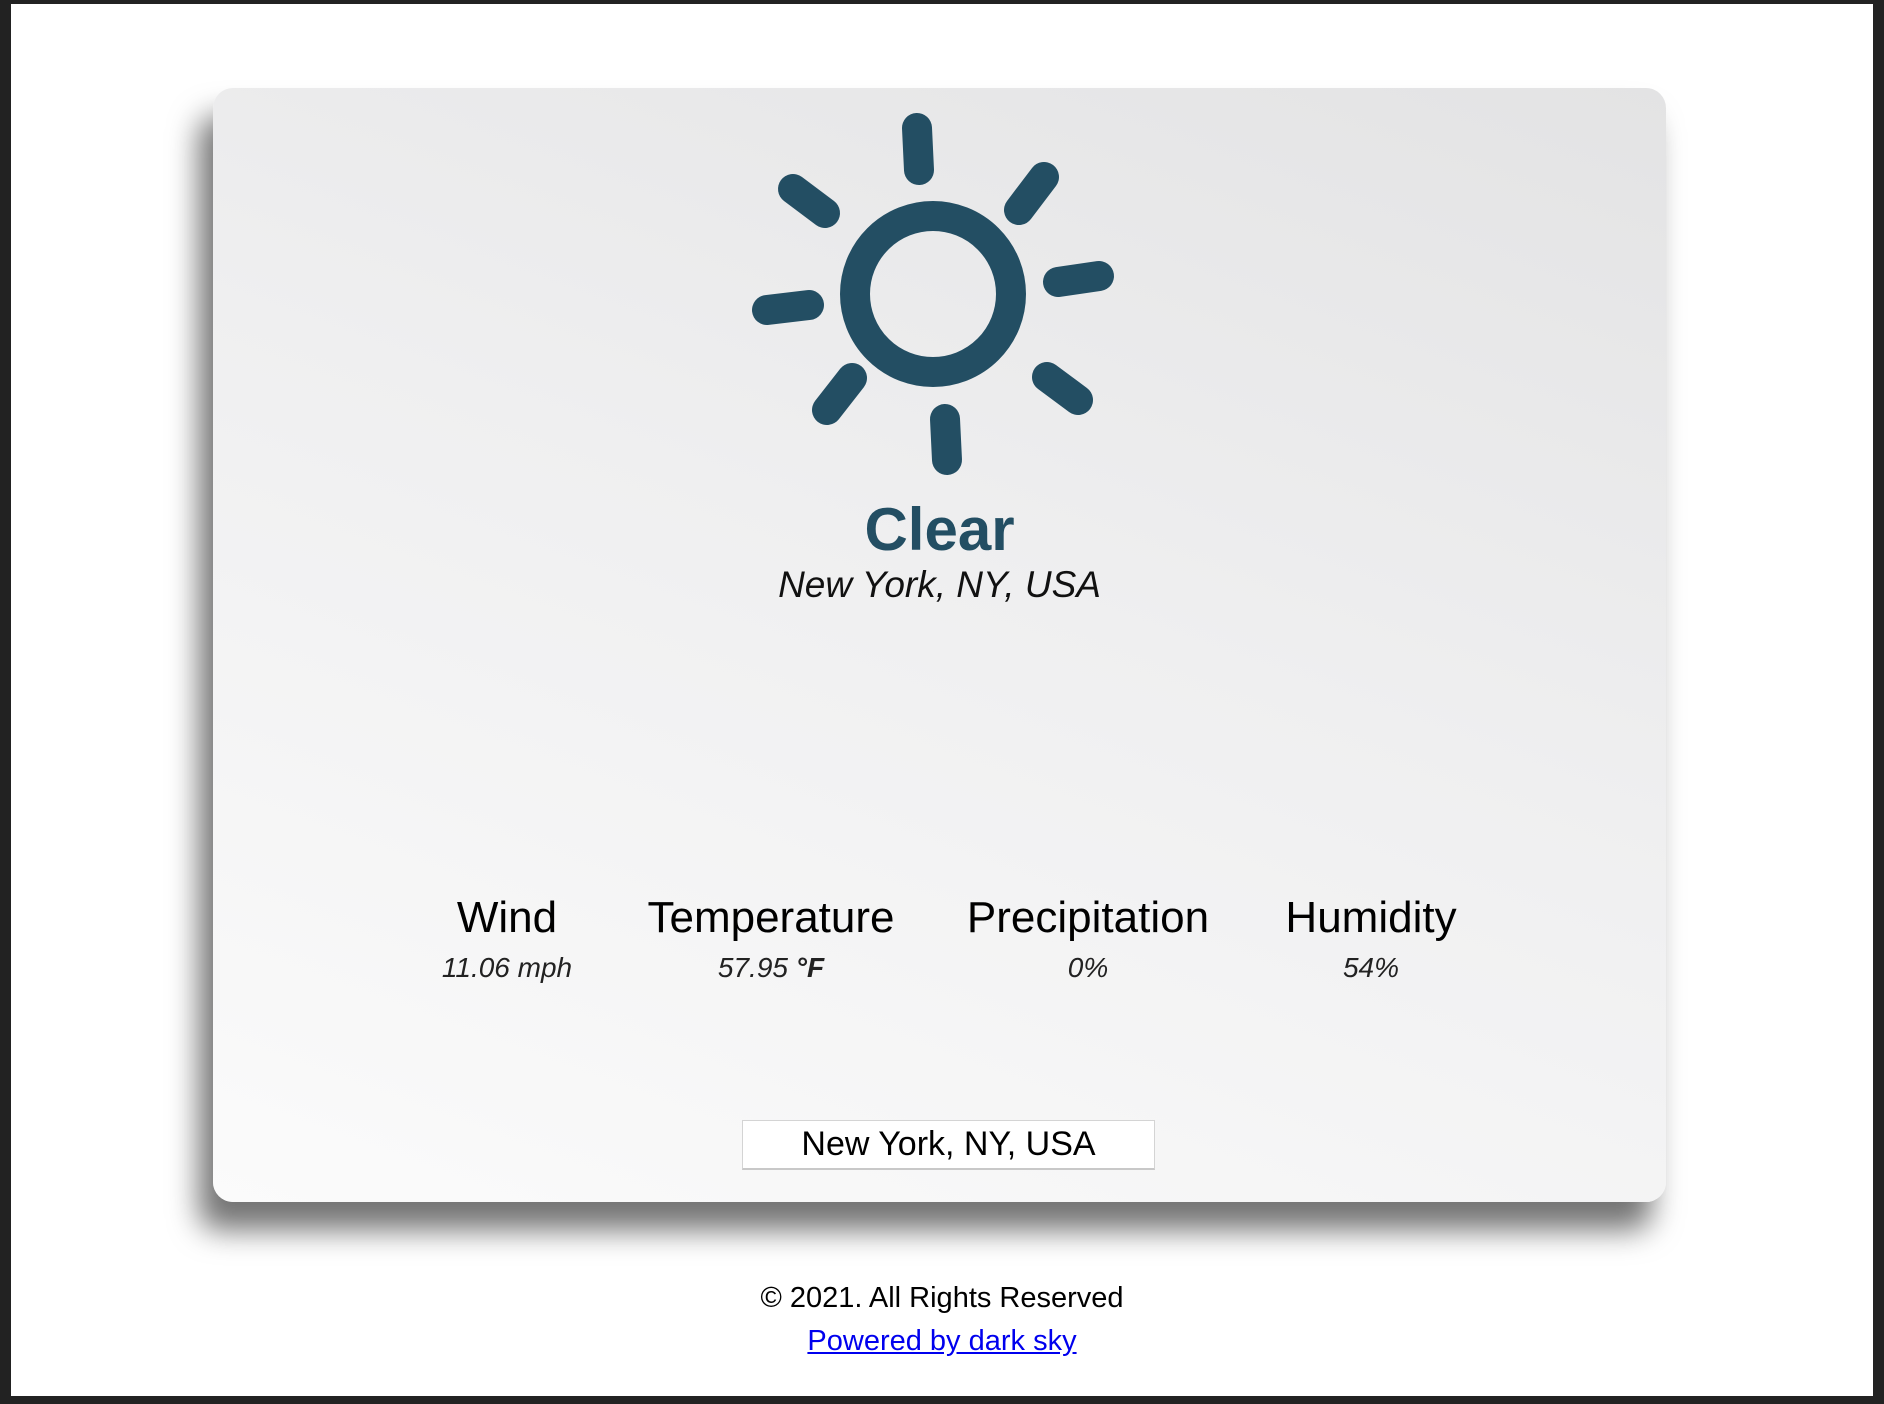 The height and width of the screenshot is (1404, 1884). Describe the element at coordinates (939, 529) in the screenshot. I see `weather-summary: Clear` at that location.